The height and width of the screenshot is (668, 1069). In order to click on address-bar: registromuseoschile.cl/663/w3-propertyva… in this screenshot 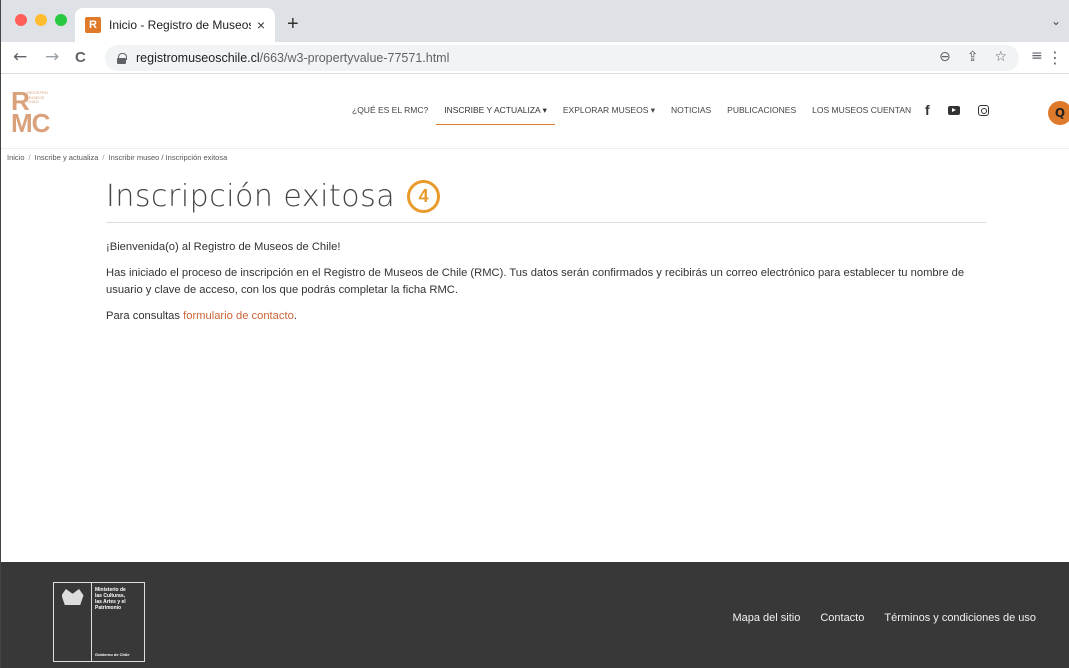, I will do `click(562, 58)`.